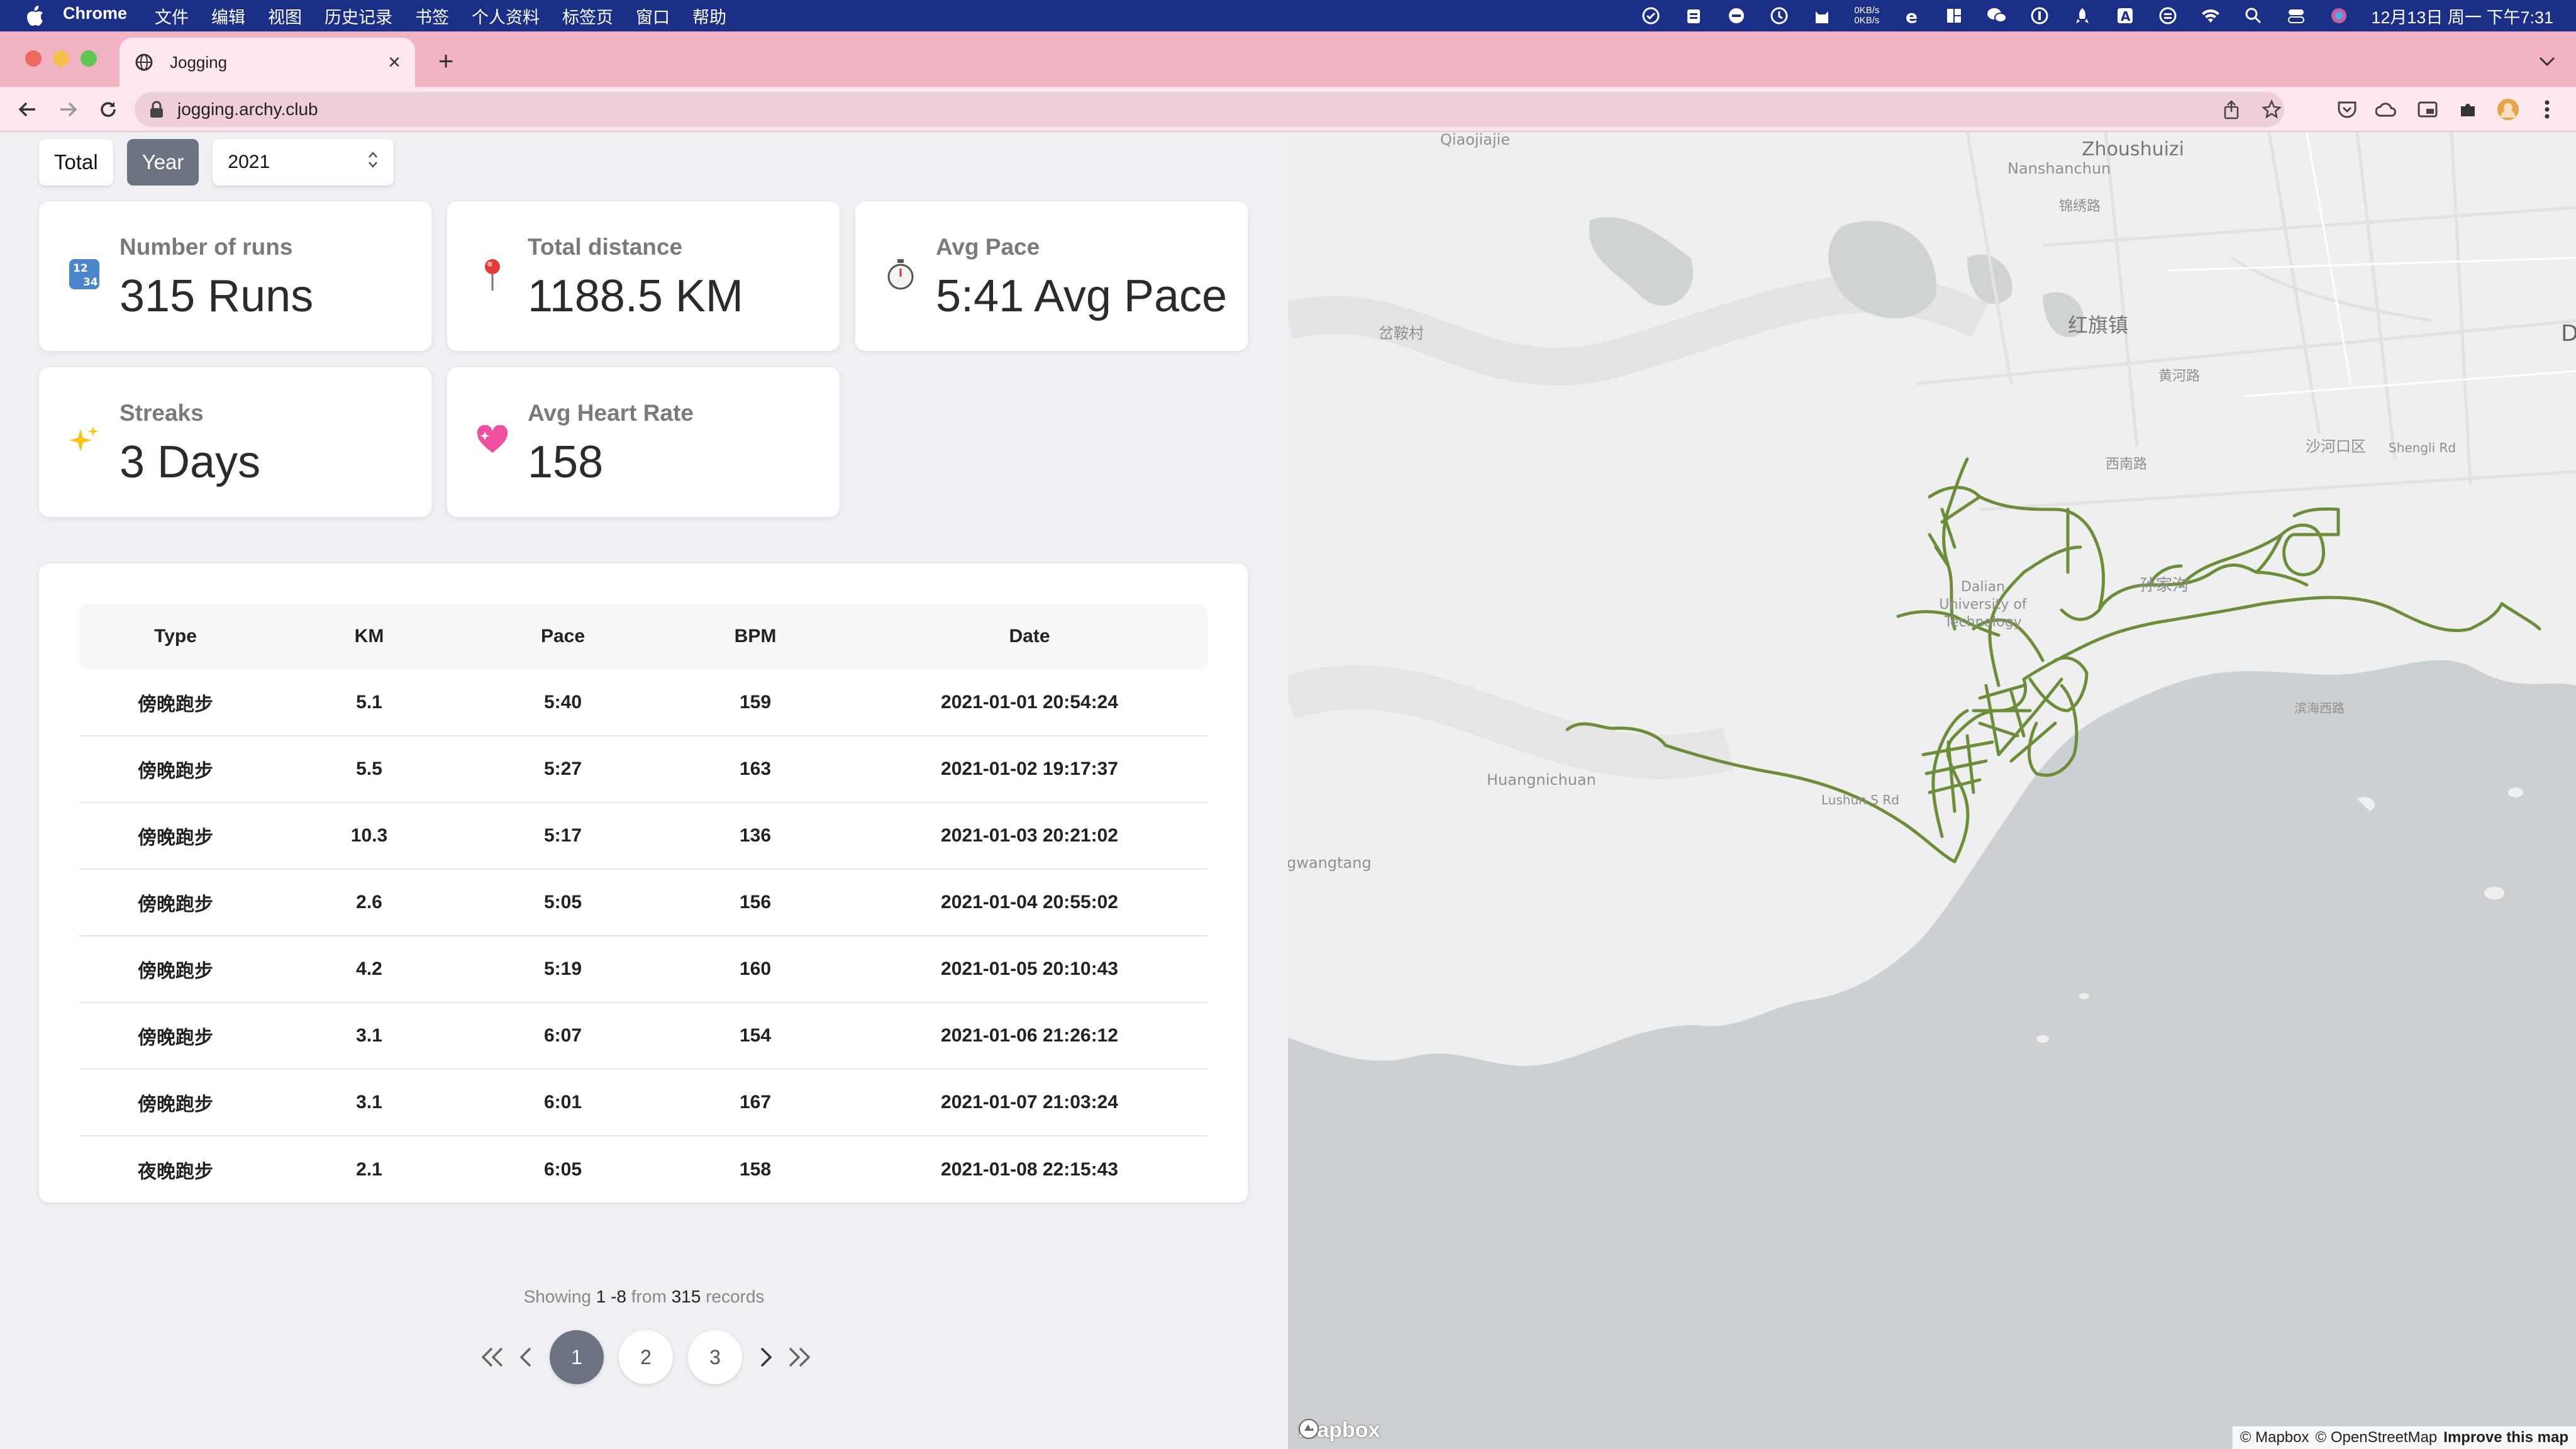  What do you see at coordinates (2505, 1437) in the screenshot?
I see `improve-map-link: Improve this map` at bounding box center [2505, 1437].